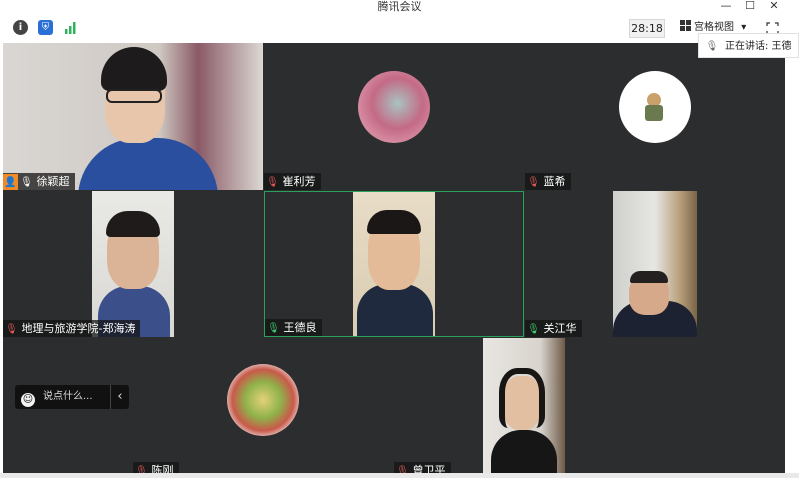  What do you see at coordinates (78, 328) in the screenshot?
I see `participant-name: 地理与旅游学院-郑海涛` at bounding box center [78, 328].